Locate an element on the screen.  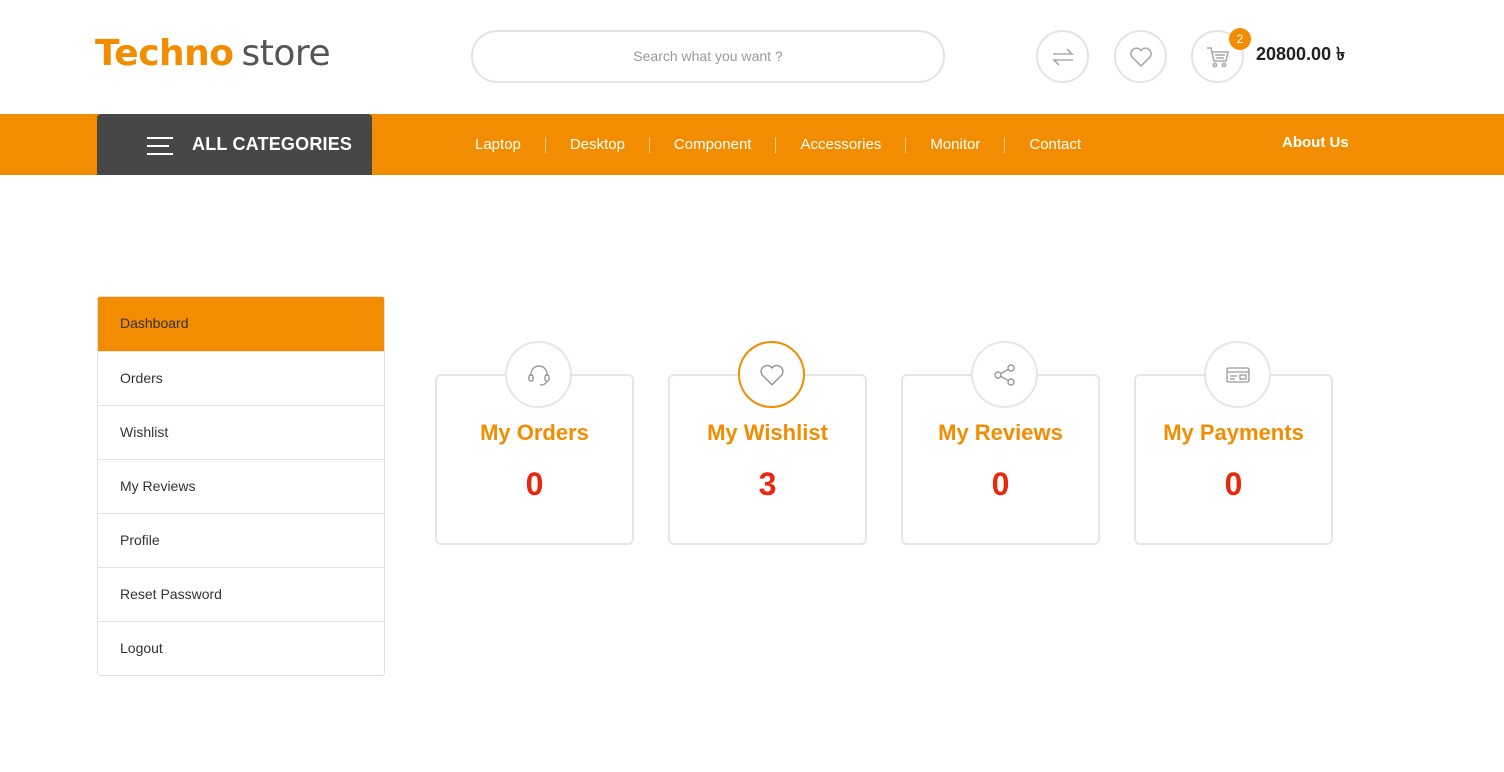
cart-count-badge: 2 is located at coordinates (1240, 39).